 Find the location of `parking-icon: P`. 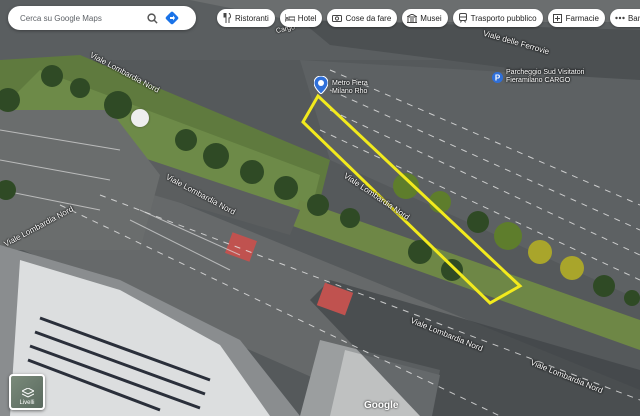

parking-icon: P is located at coordinates (497, 77).